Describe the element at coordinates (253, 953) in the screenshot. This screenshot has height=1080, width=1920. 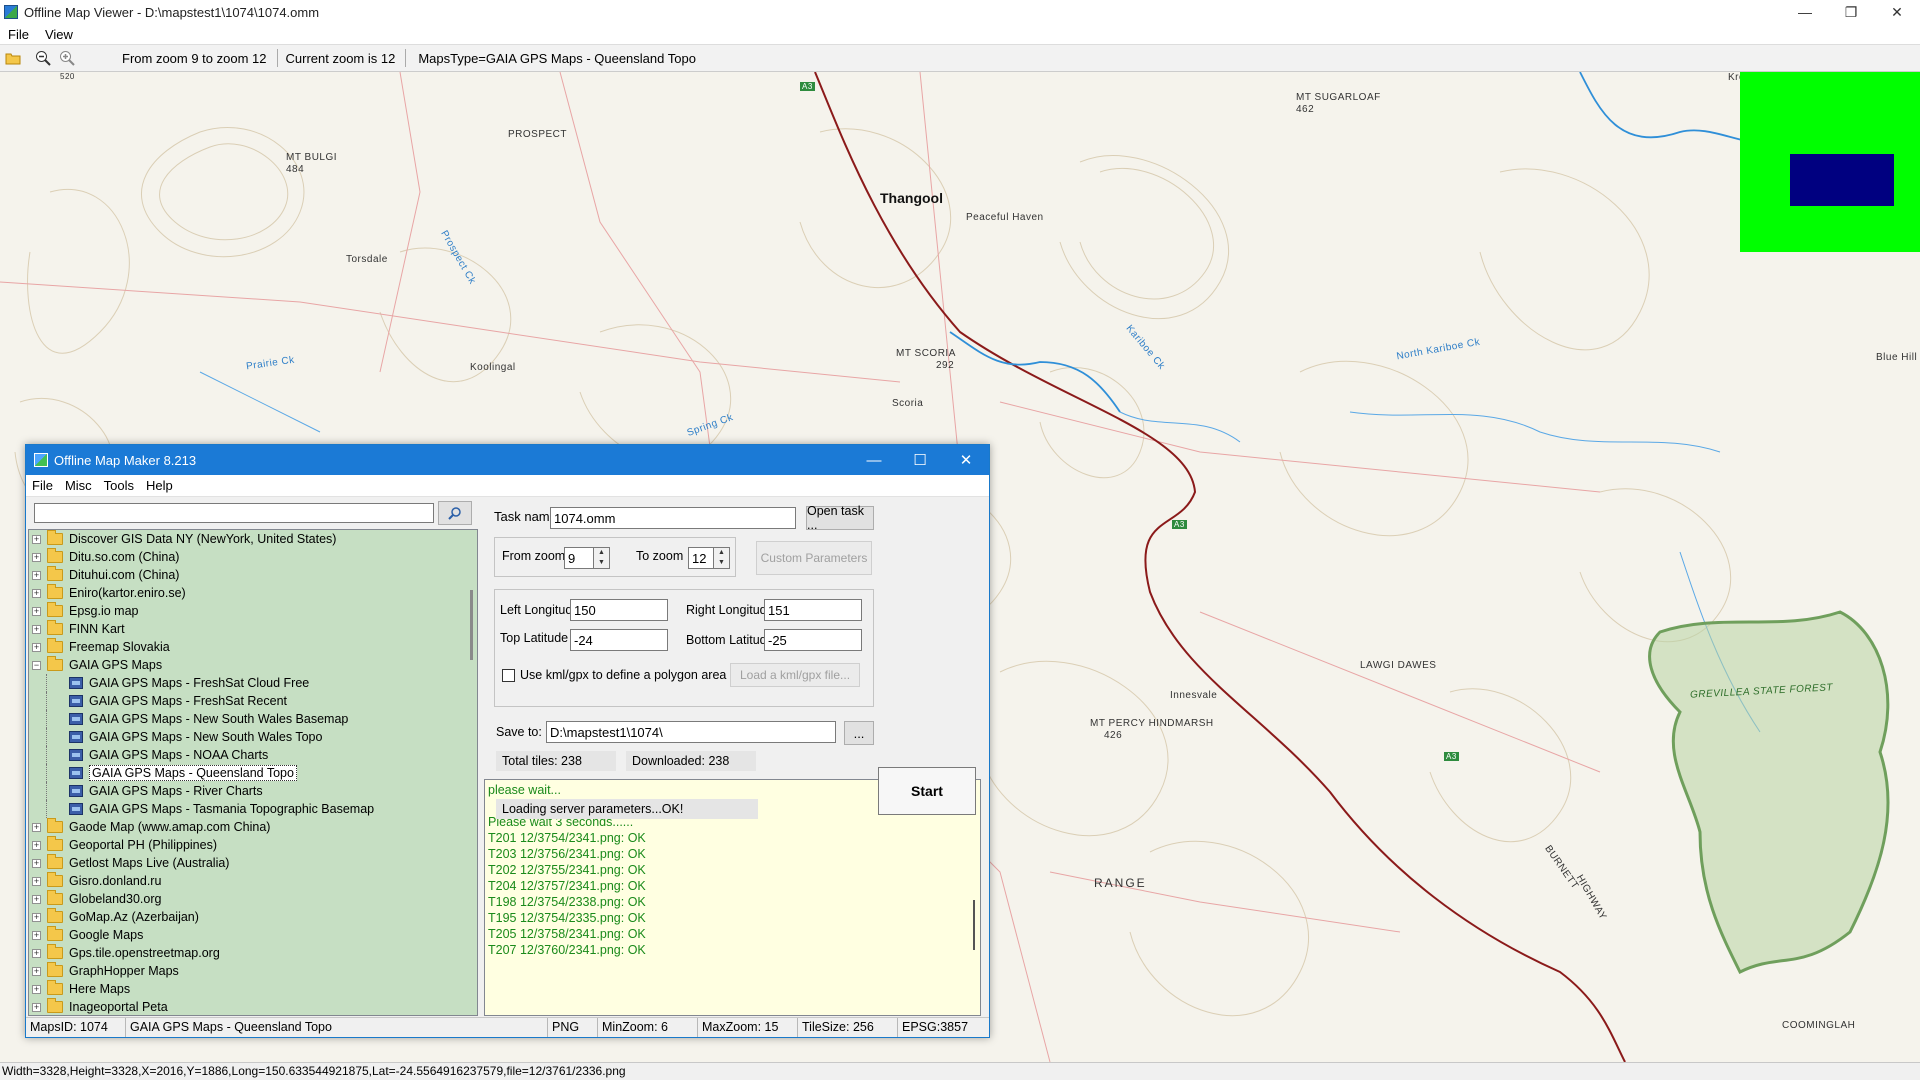
I see `tree-folder-item: + Gps.tile.openstreetmap.org` at that location.